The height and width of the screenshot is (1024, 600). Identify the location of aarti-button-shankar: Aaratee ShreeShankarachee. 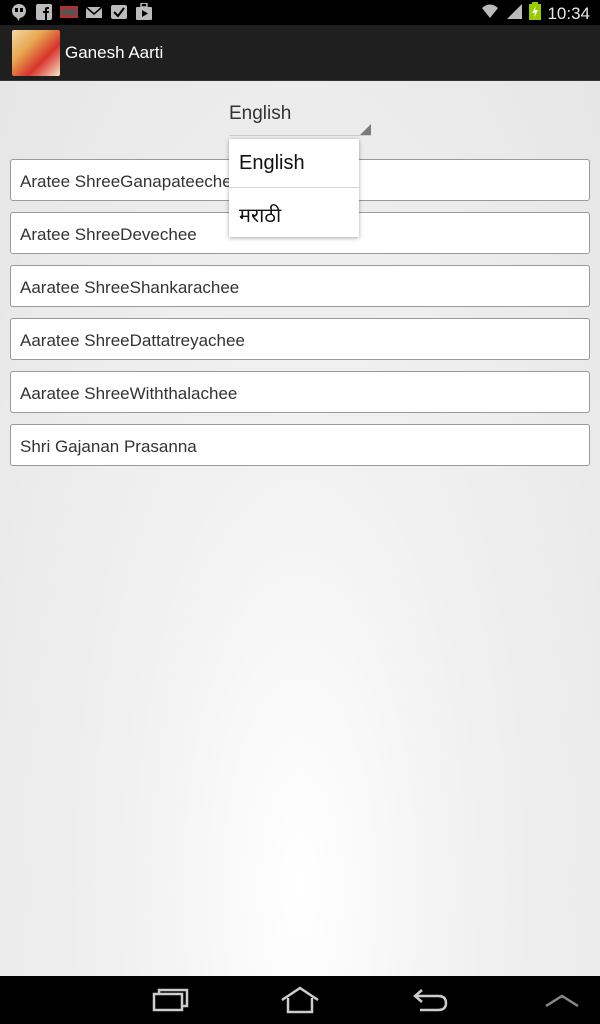
(300, 286).